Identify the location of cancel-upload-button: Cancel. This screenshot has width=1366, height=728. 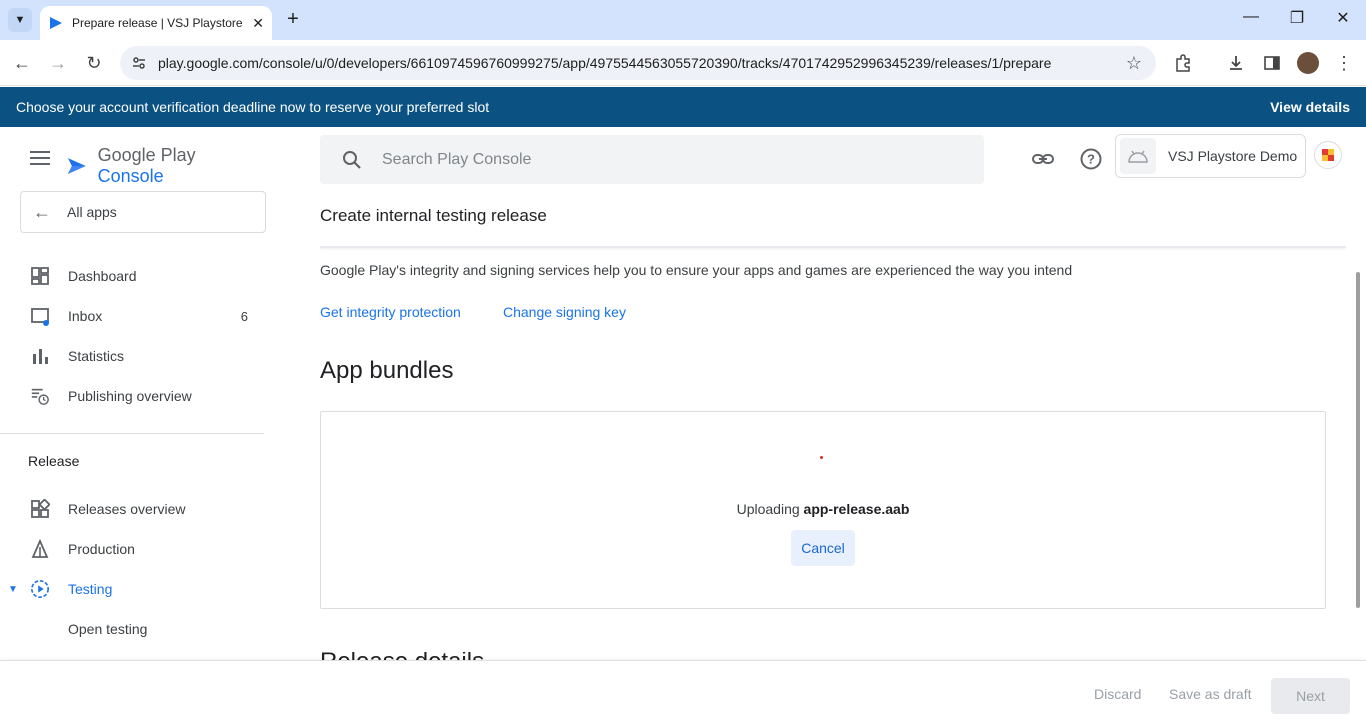
(823, 548).